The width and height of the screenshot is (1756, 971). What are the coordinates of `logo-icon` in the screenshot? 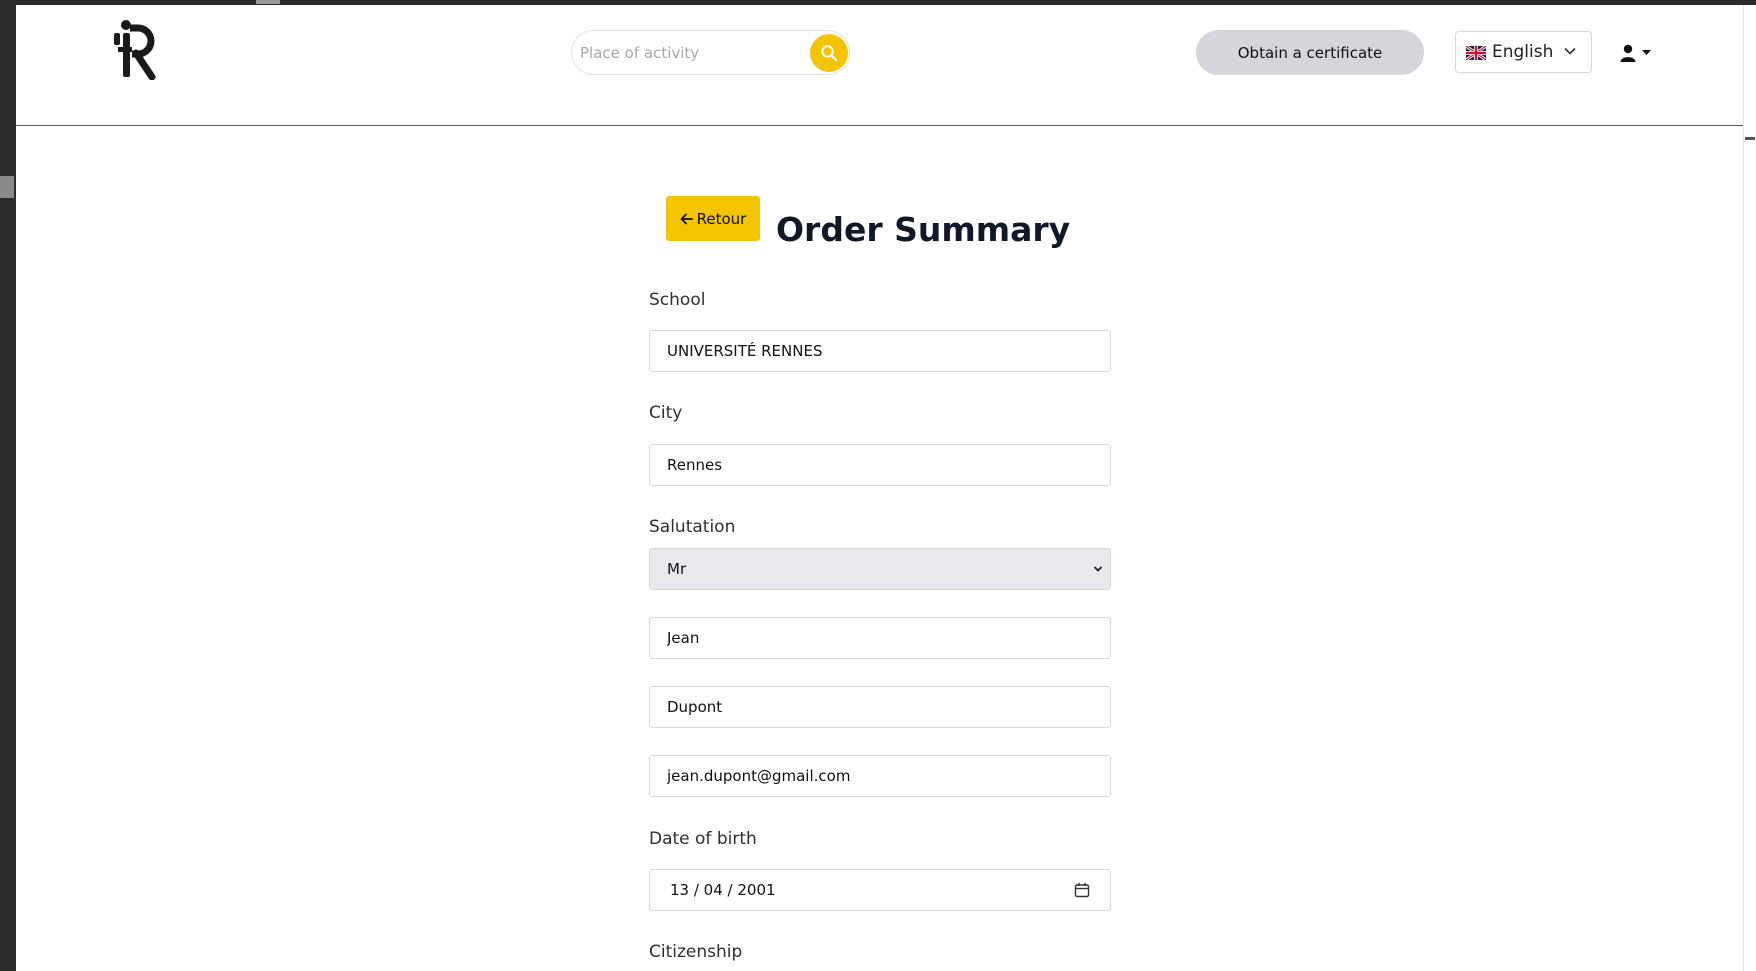 It's located at (135, 50).